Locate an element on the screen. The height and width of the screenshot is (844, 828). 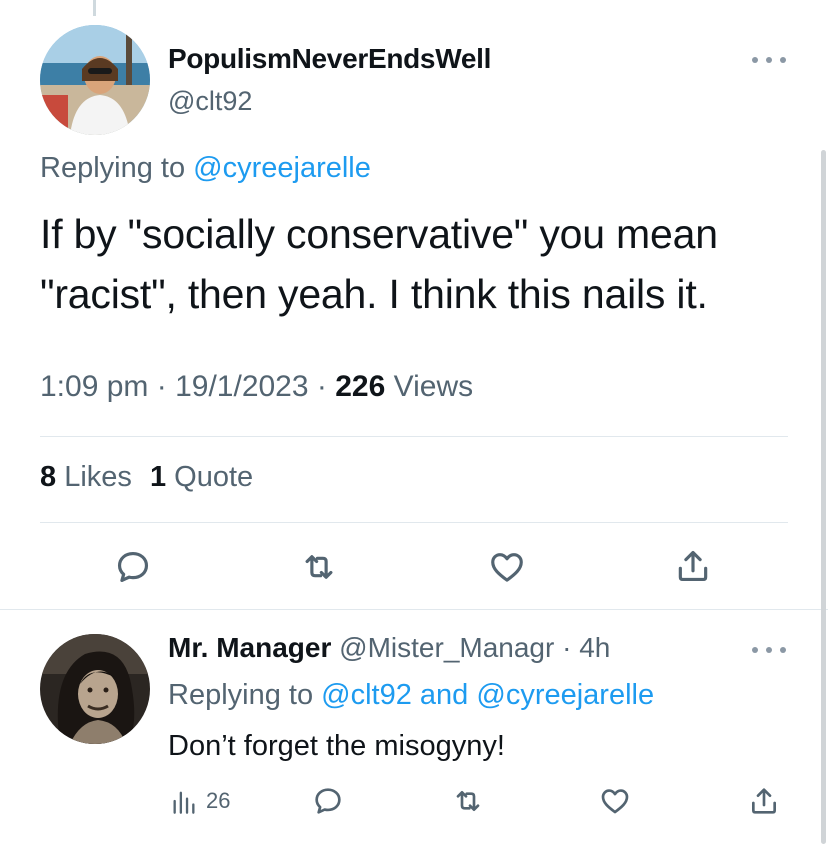
likes-stat: 8 Likes is located at coordinates (90, 477).